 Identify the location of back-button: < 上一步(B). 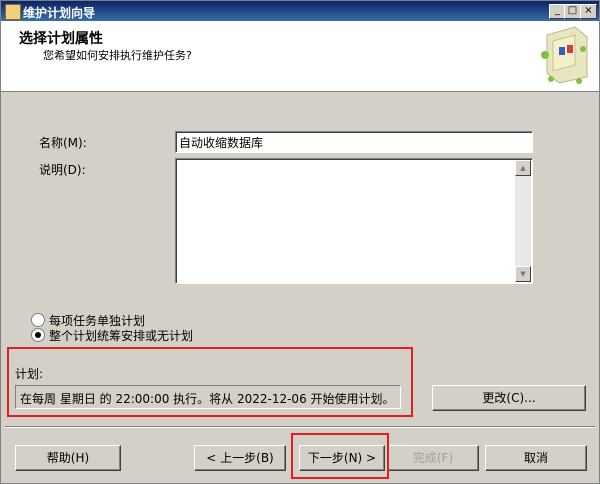
(240, 458).